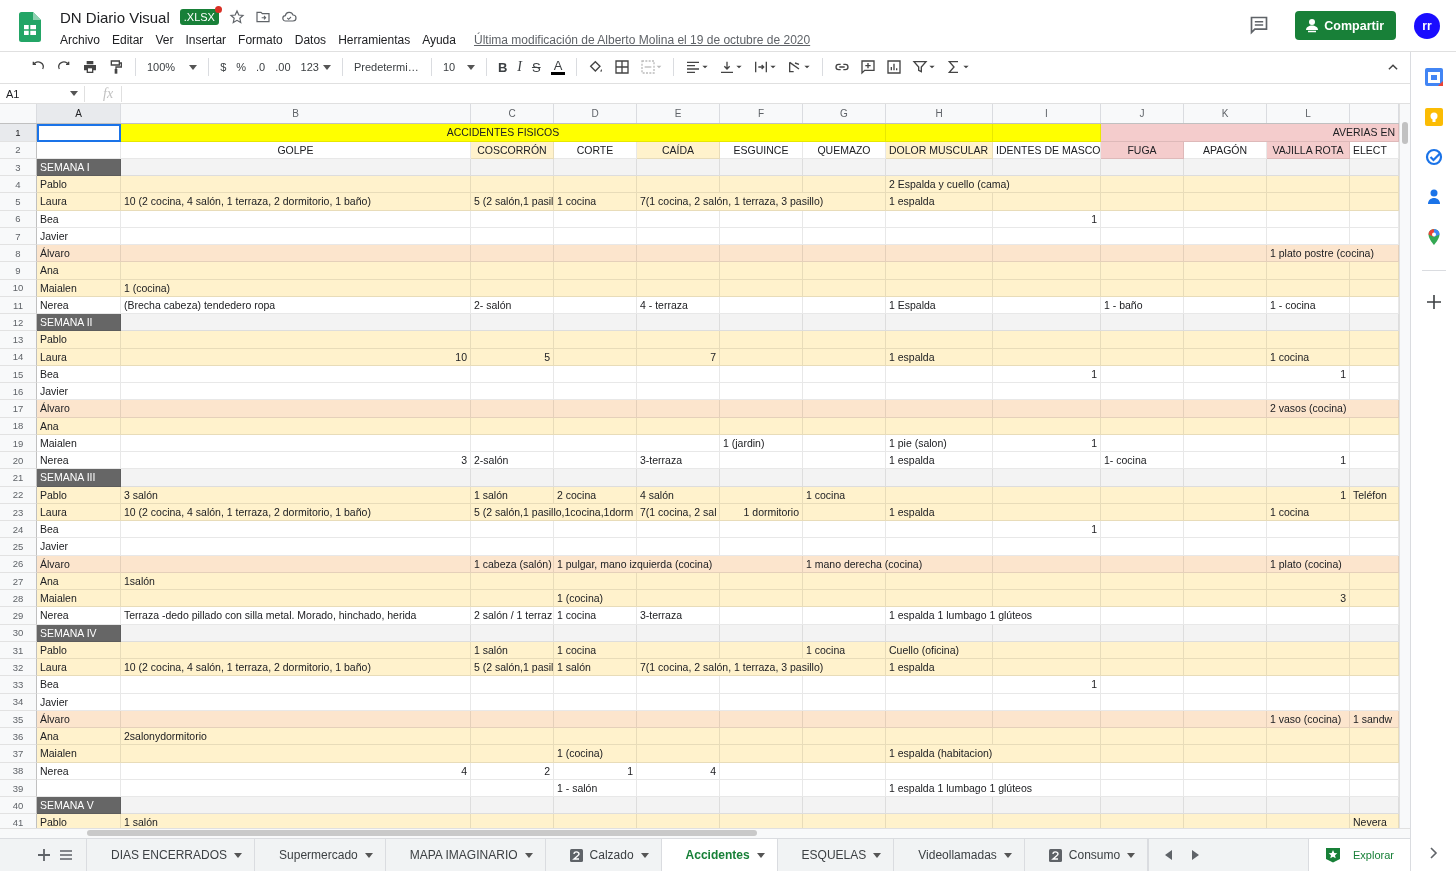  Describe the element at coordinates (512, 114) in the screenshot. I see `column-header: C` at that location.